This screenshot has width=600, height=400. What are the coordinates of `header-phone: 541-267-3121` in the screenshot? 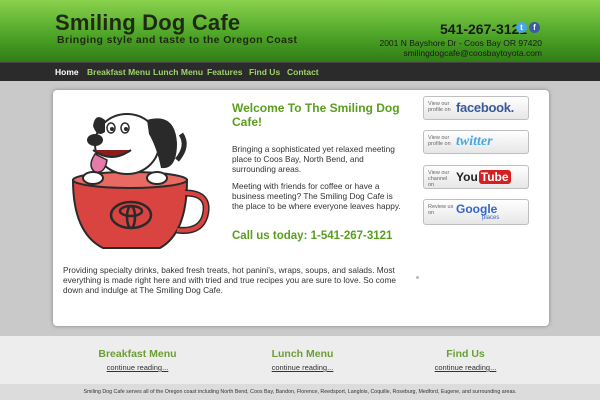 It's located at (484, 29).